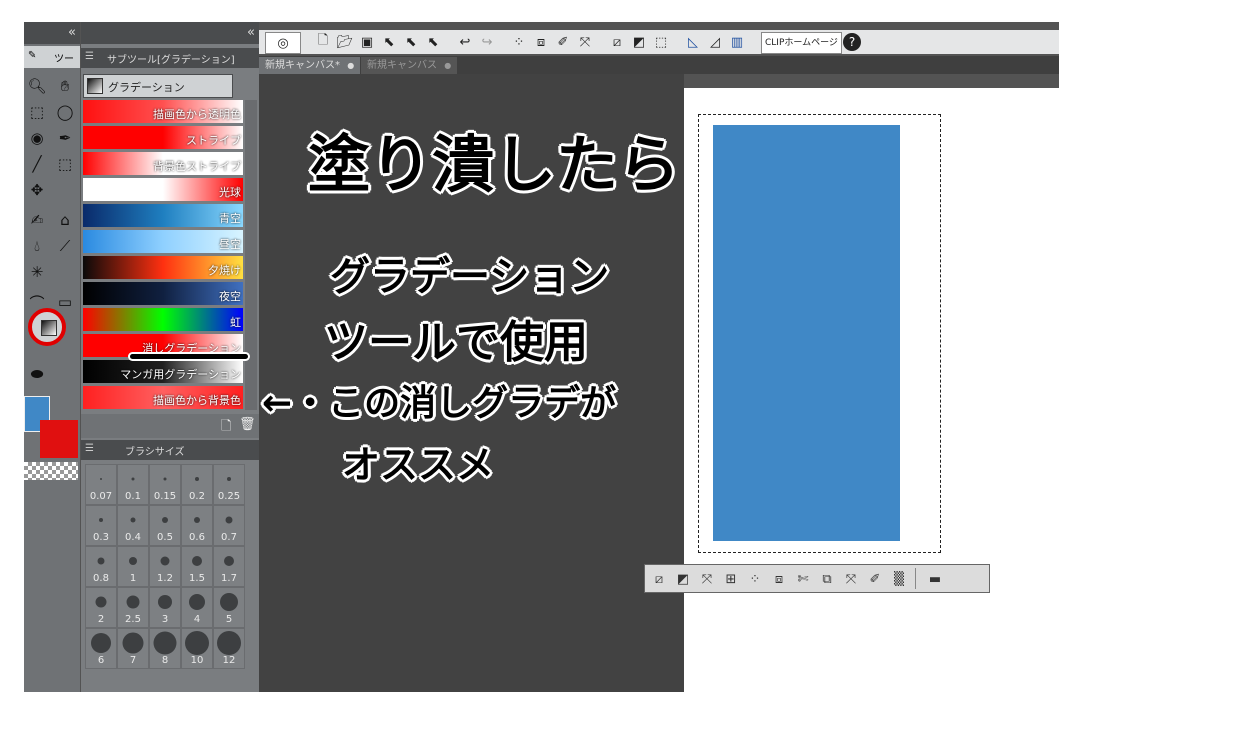  I want to click on brush-size-cell: 0.6, so click(197, 525).